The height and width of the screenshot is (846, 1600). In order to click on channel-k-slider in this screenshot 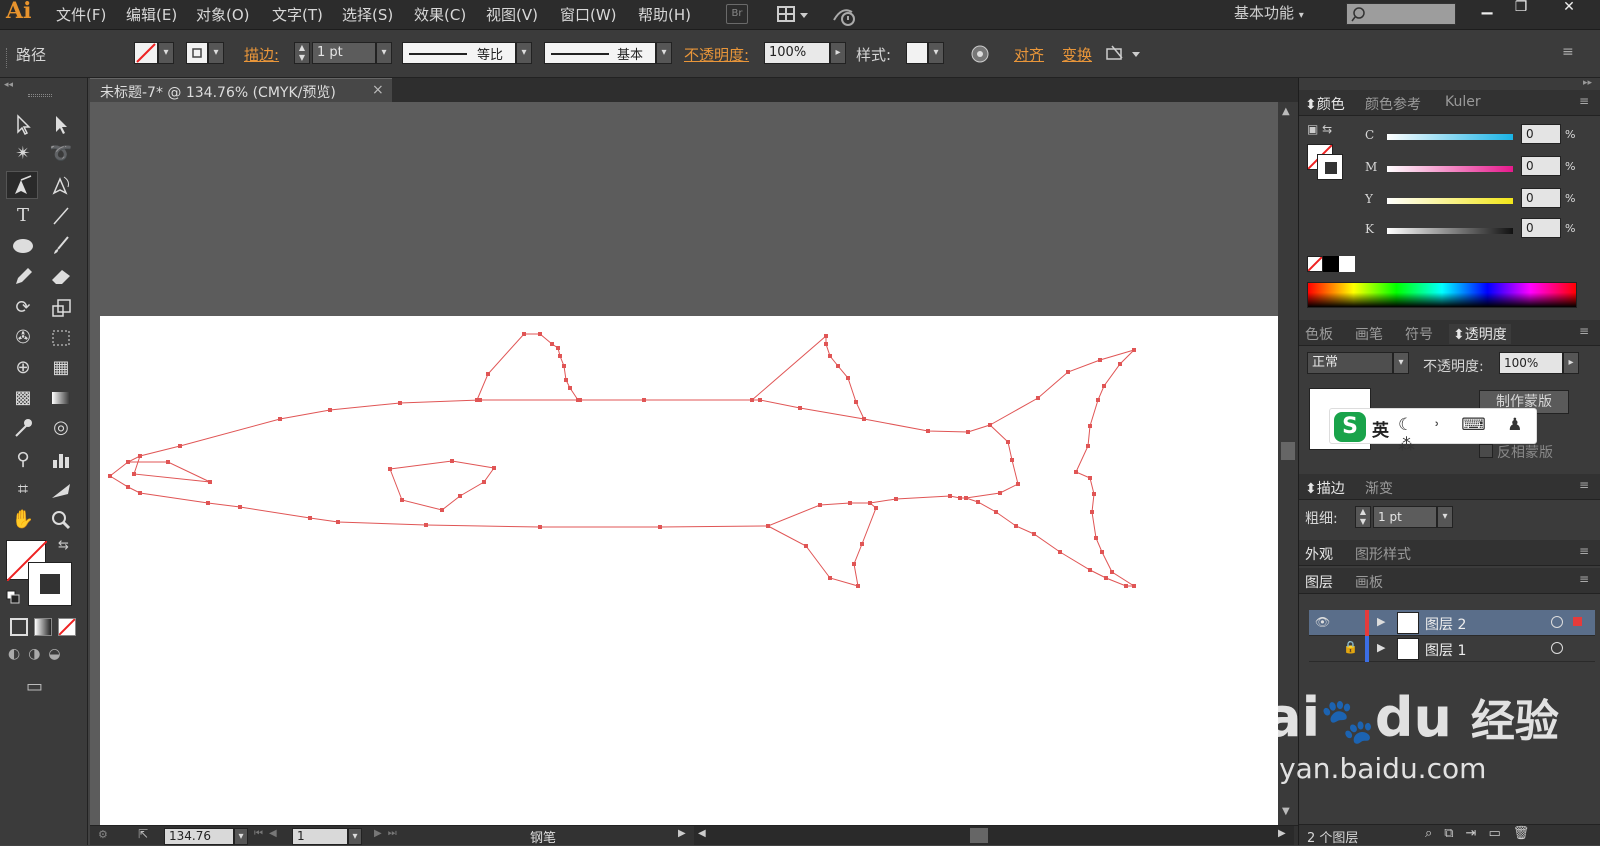, I will do `click(1450, 231)`.